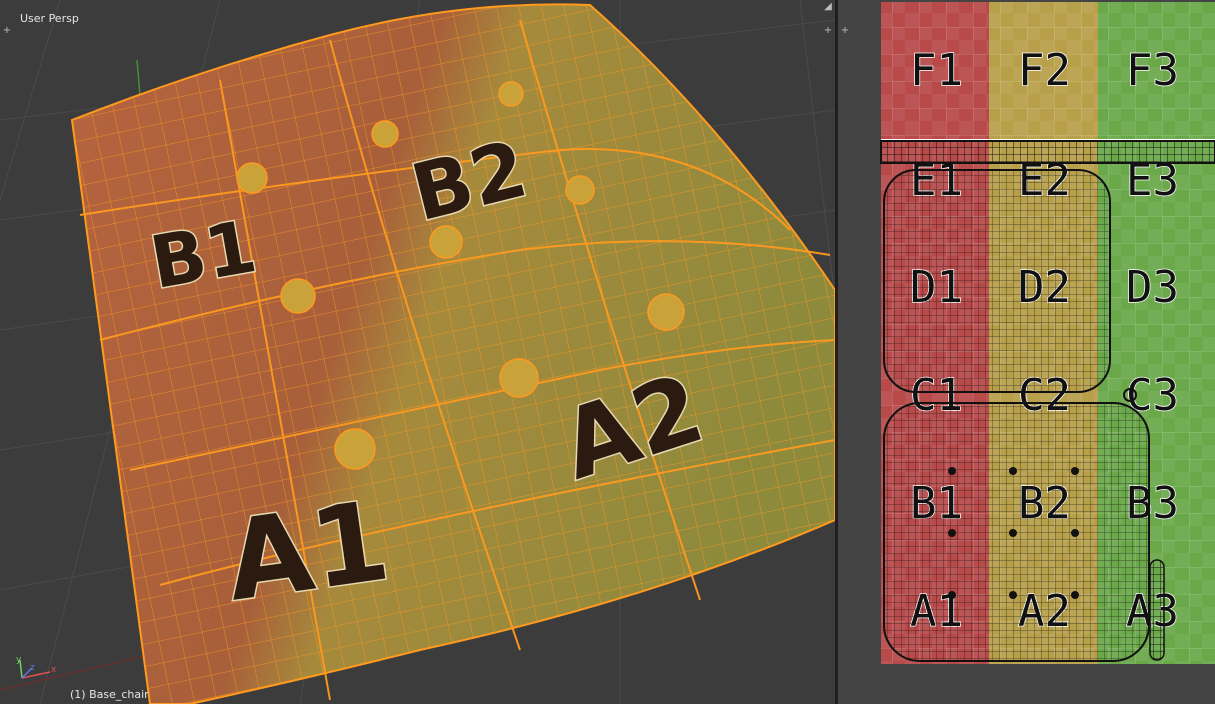 The height and width of the screenshot is (704, 1215). Describe the element at coordinates (203, 254) in the screenshot. I see `texture-label-b1: B1` at that location.